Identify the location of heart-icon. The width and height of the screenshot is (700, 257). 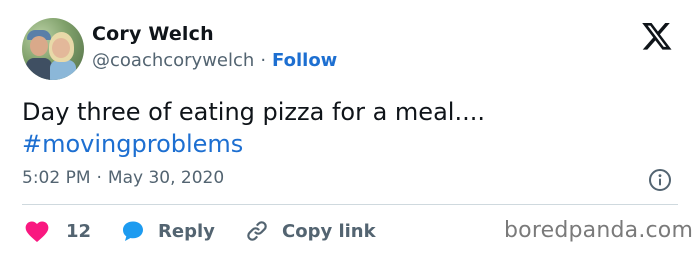
(37, 232).